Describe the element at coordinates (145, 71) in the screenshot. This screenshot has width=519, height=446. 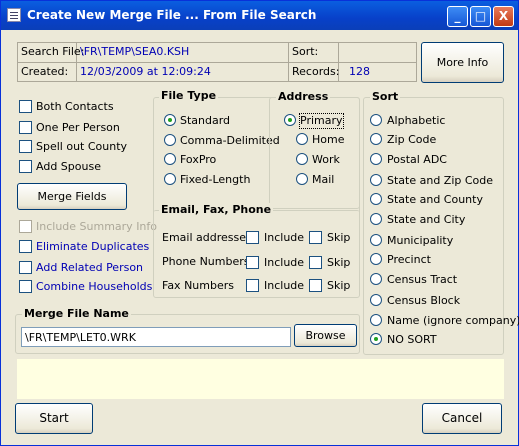
I see `created-value: 12/03/2009 at 12:09:24` at that location.